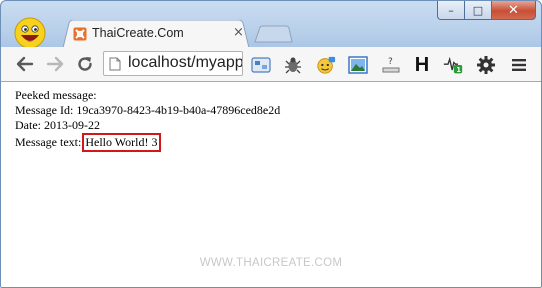 The image size is (542, 288). I want to click on tab-thaicreate: ThaiCreate.Com ×, so click(156, 34).